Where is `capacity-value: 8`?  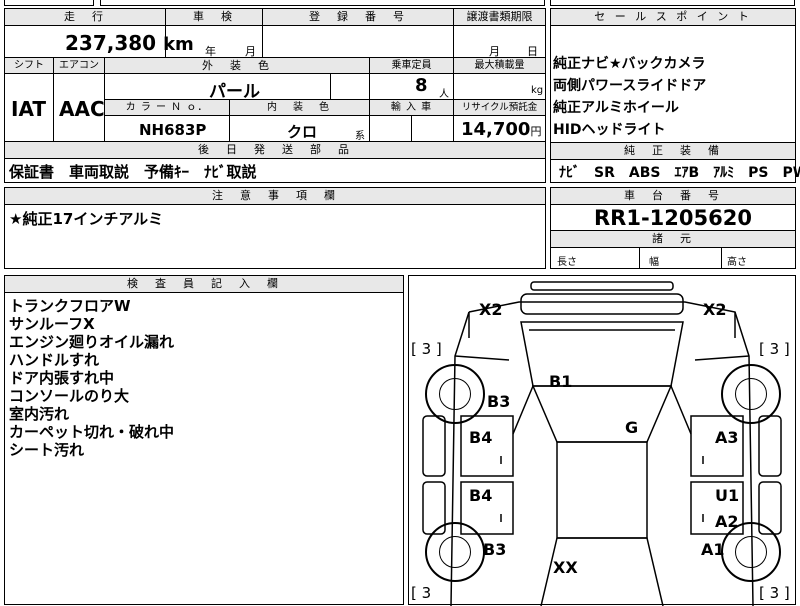
capacity-value: 8 is located at coordinates (421, 85).